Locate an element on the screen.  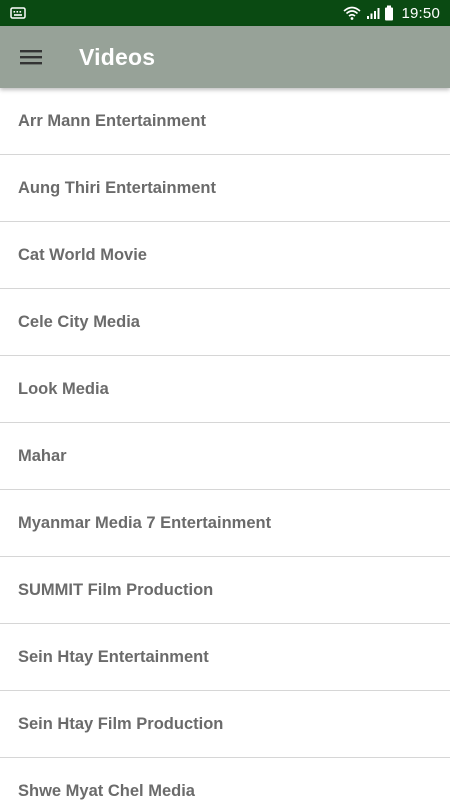
list-item: Myanmar Media 7 Entertainment is located at coordinates (225, 523).